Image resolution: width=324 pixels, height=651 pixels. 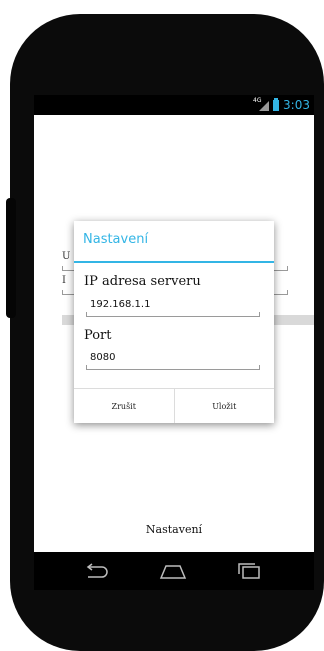 I want to click on background-field-1-label: U, so click(x=66, y=256).